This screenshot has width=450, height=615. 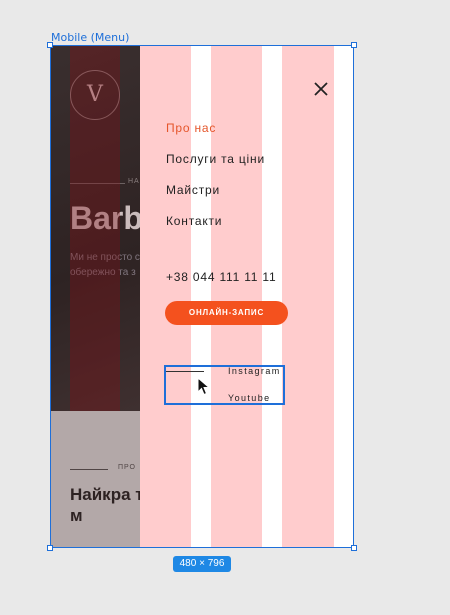 What do you see at coordinates (202, 564) in the screenshot?
I see `frame-size-badge: 480 × 796` at bounding box center [202, 564].